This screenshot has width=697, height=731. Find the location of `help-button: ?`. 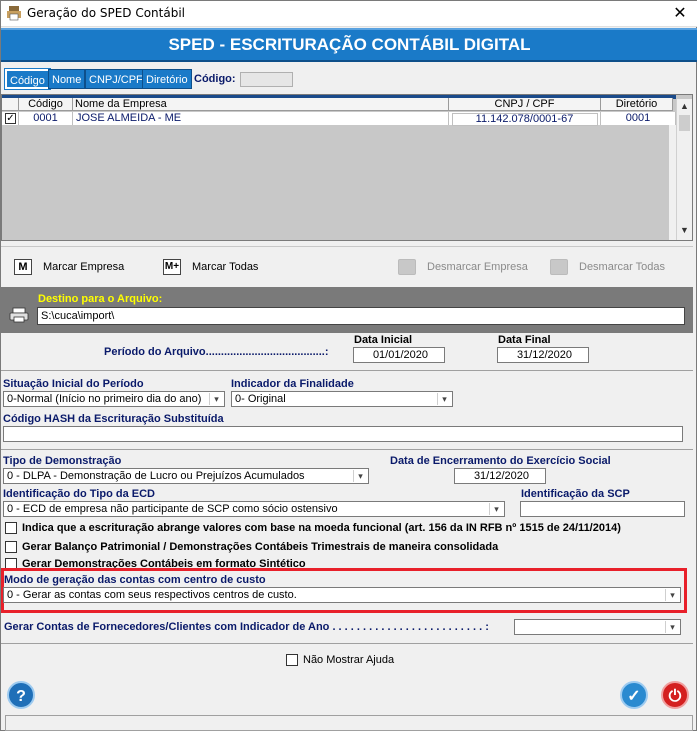

help-button: ? is located at coordinates (21, 695).